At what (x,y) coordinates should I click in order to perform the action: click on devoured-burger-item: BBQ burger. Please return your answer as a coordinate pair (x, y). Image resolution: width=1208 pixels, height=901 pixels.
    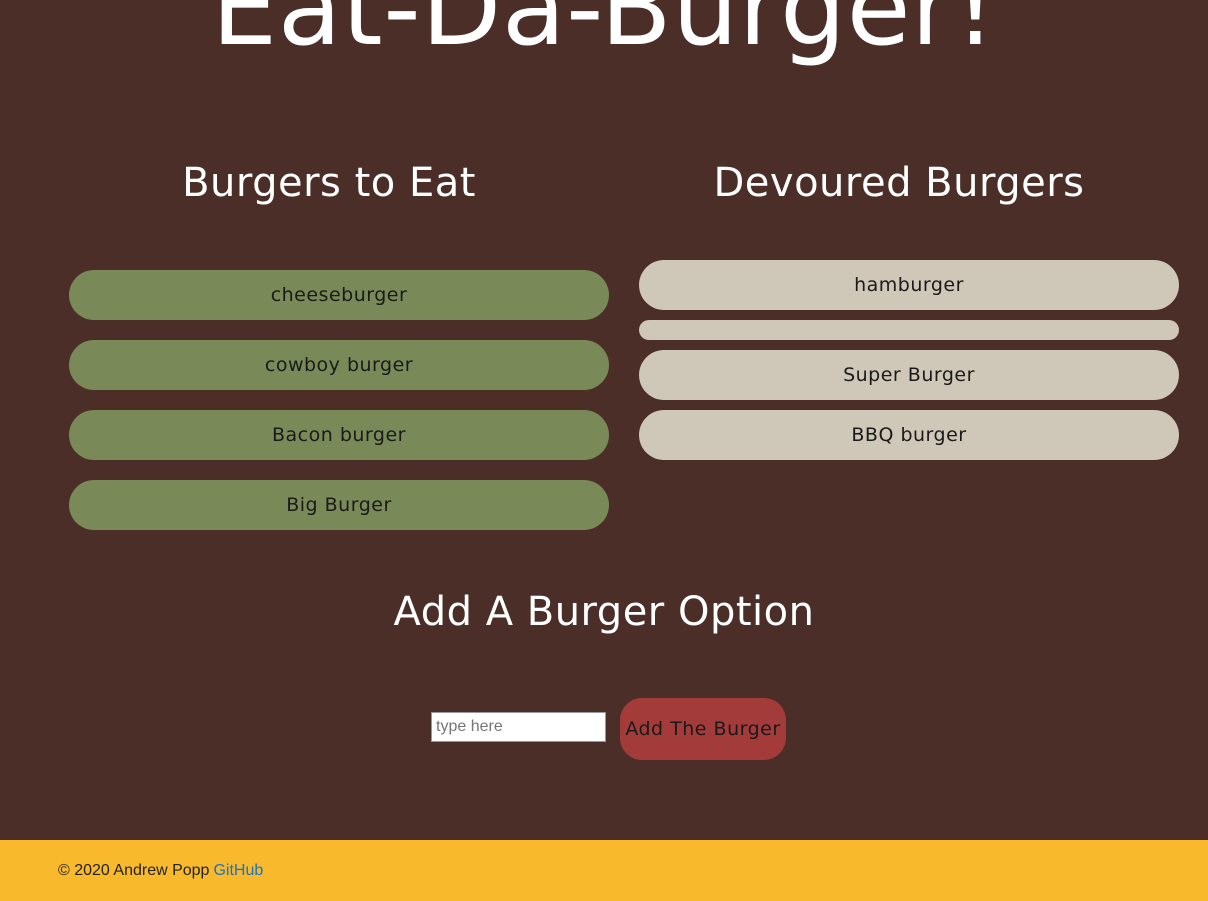
    Looking at the image, I should click on (909, 435).